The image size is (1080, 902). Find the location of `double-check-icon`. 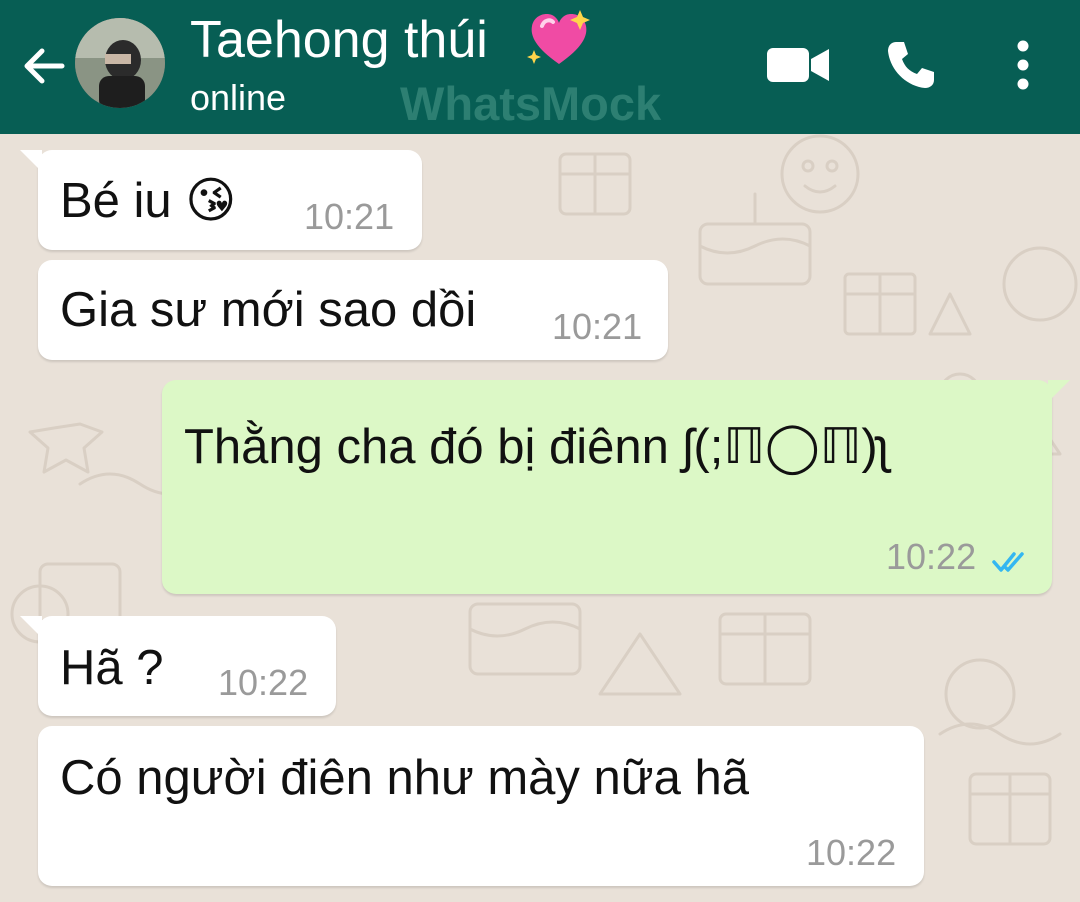

double-check-icon is located at coordinates (1008, 562).